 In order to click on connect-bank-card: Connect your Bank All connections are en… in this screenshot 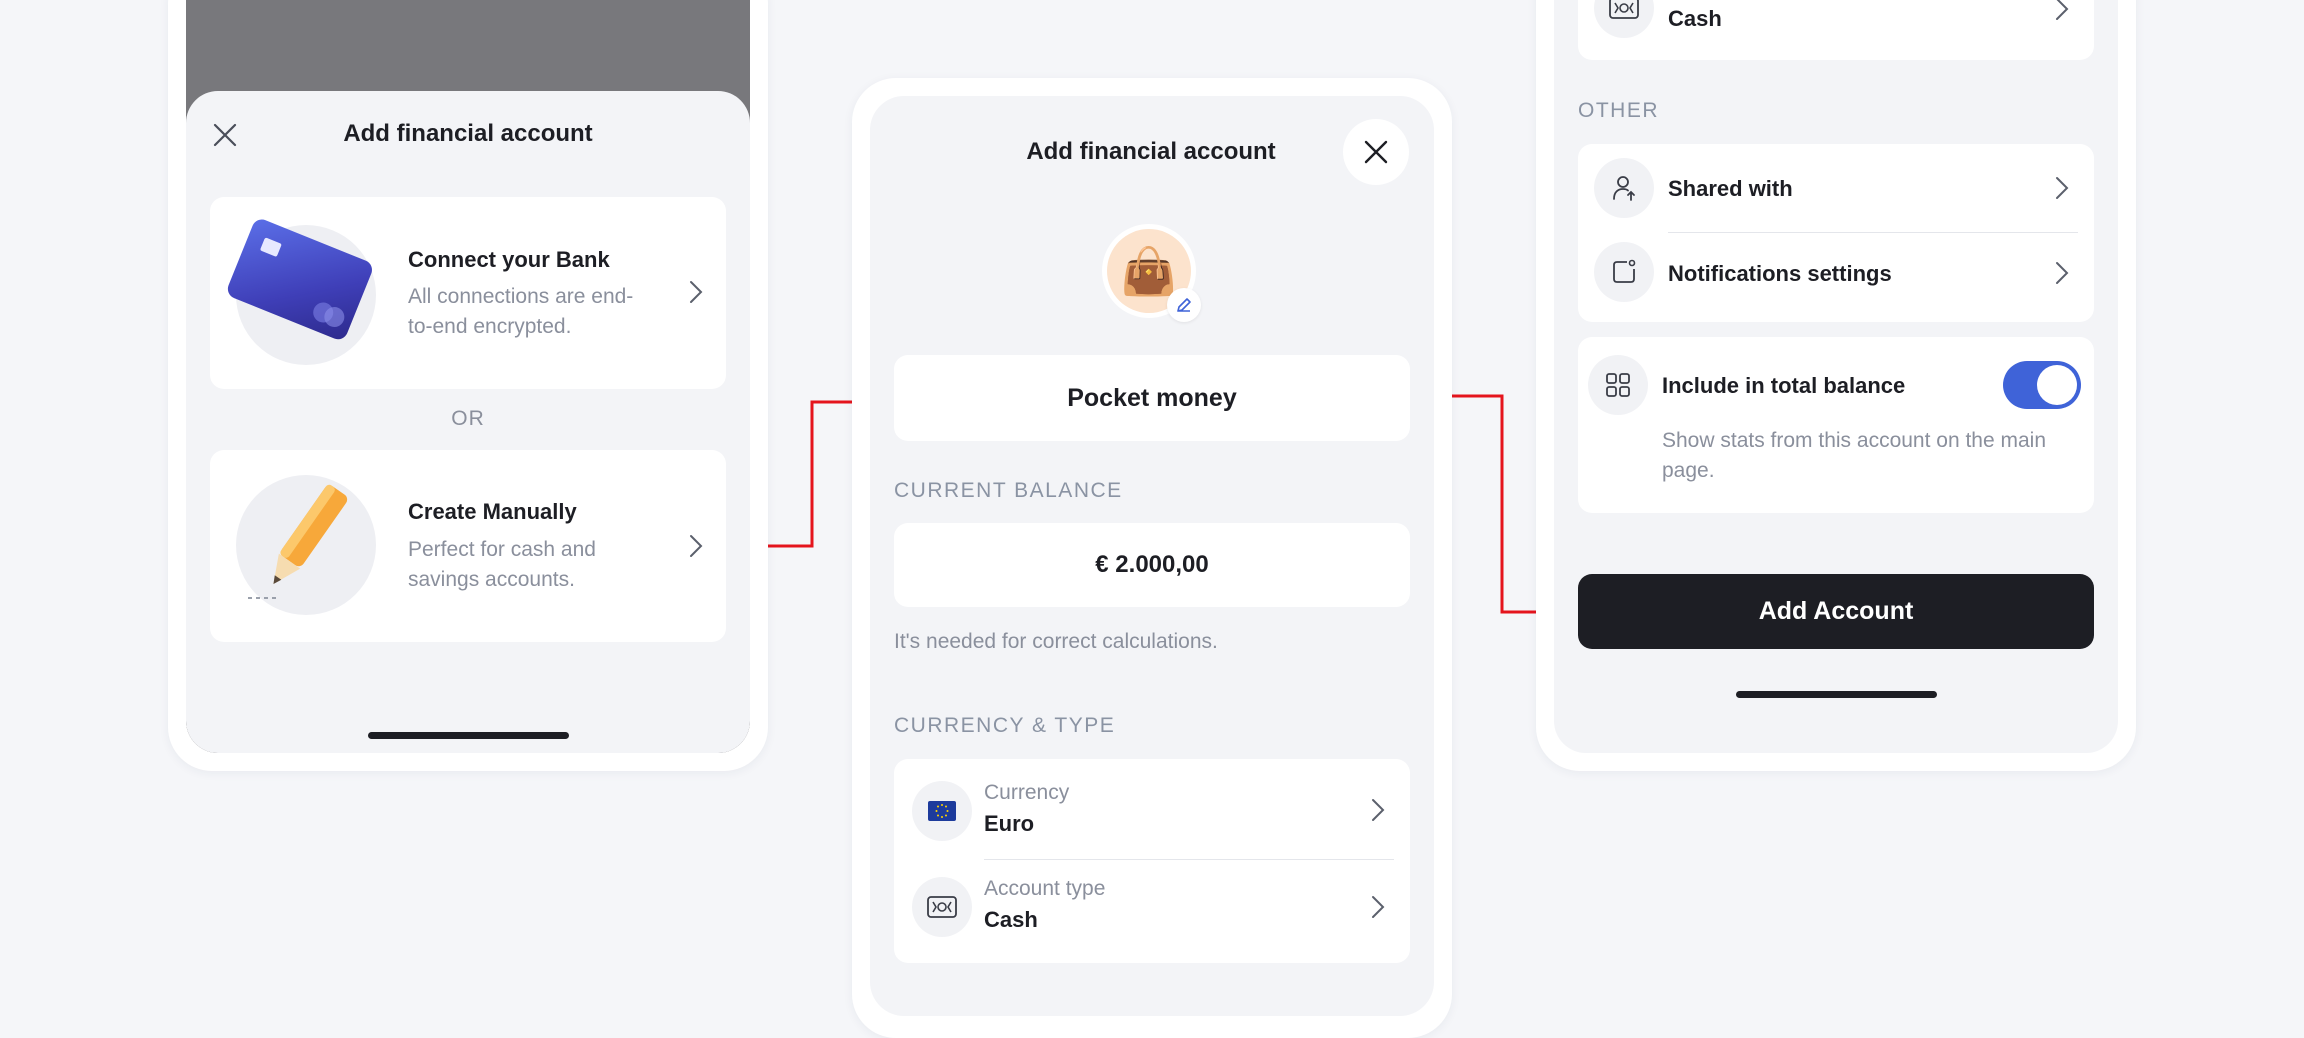, I will do `click(468, 293)`.